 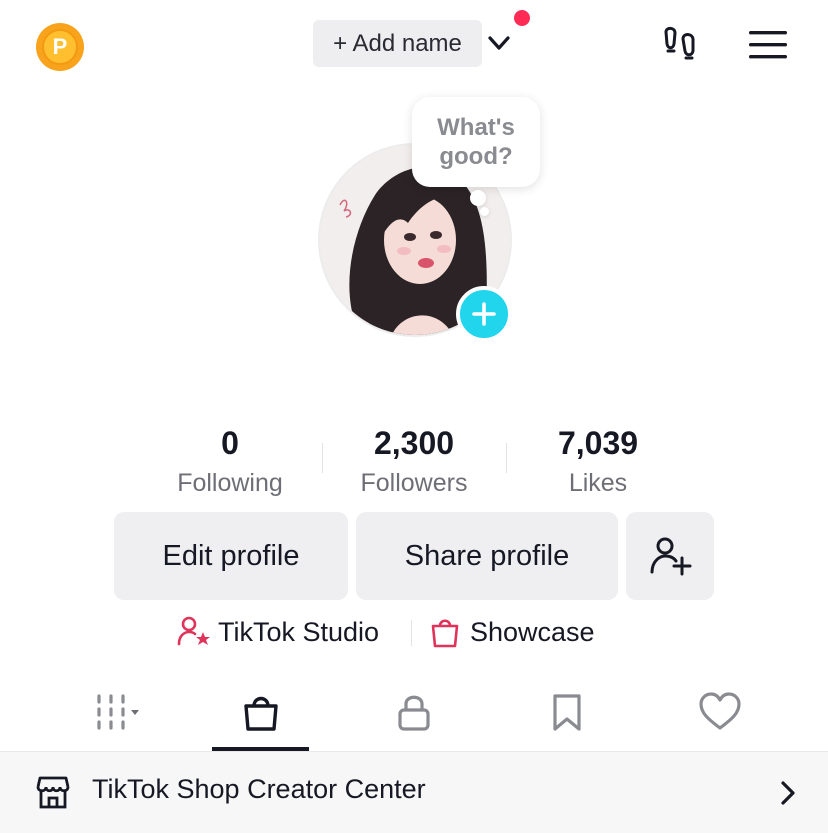 I want to click on tab-favorites, so click(x=567, y=712).